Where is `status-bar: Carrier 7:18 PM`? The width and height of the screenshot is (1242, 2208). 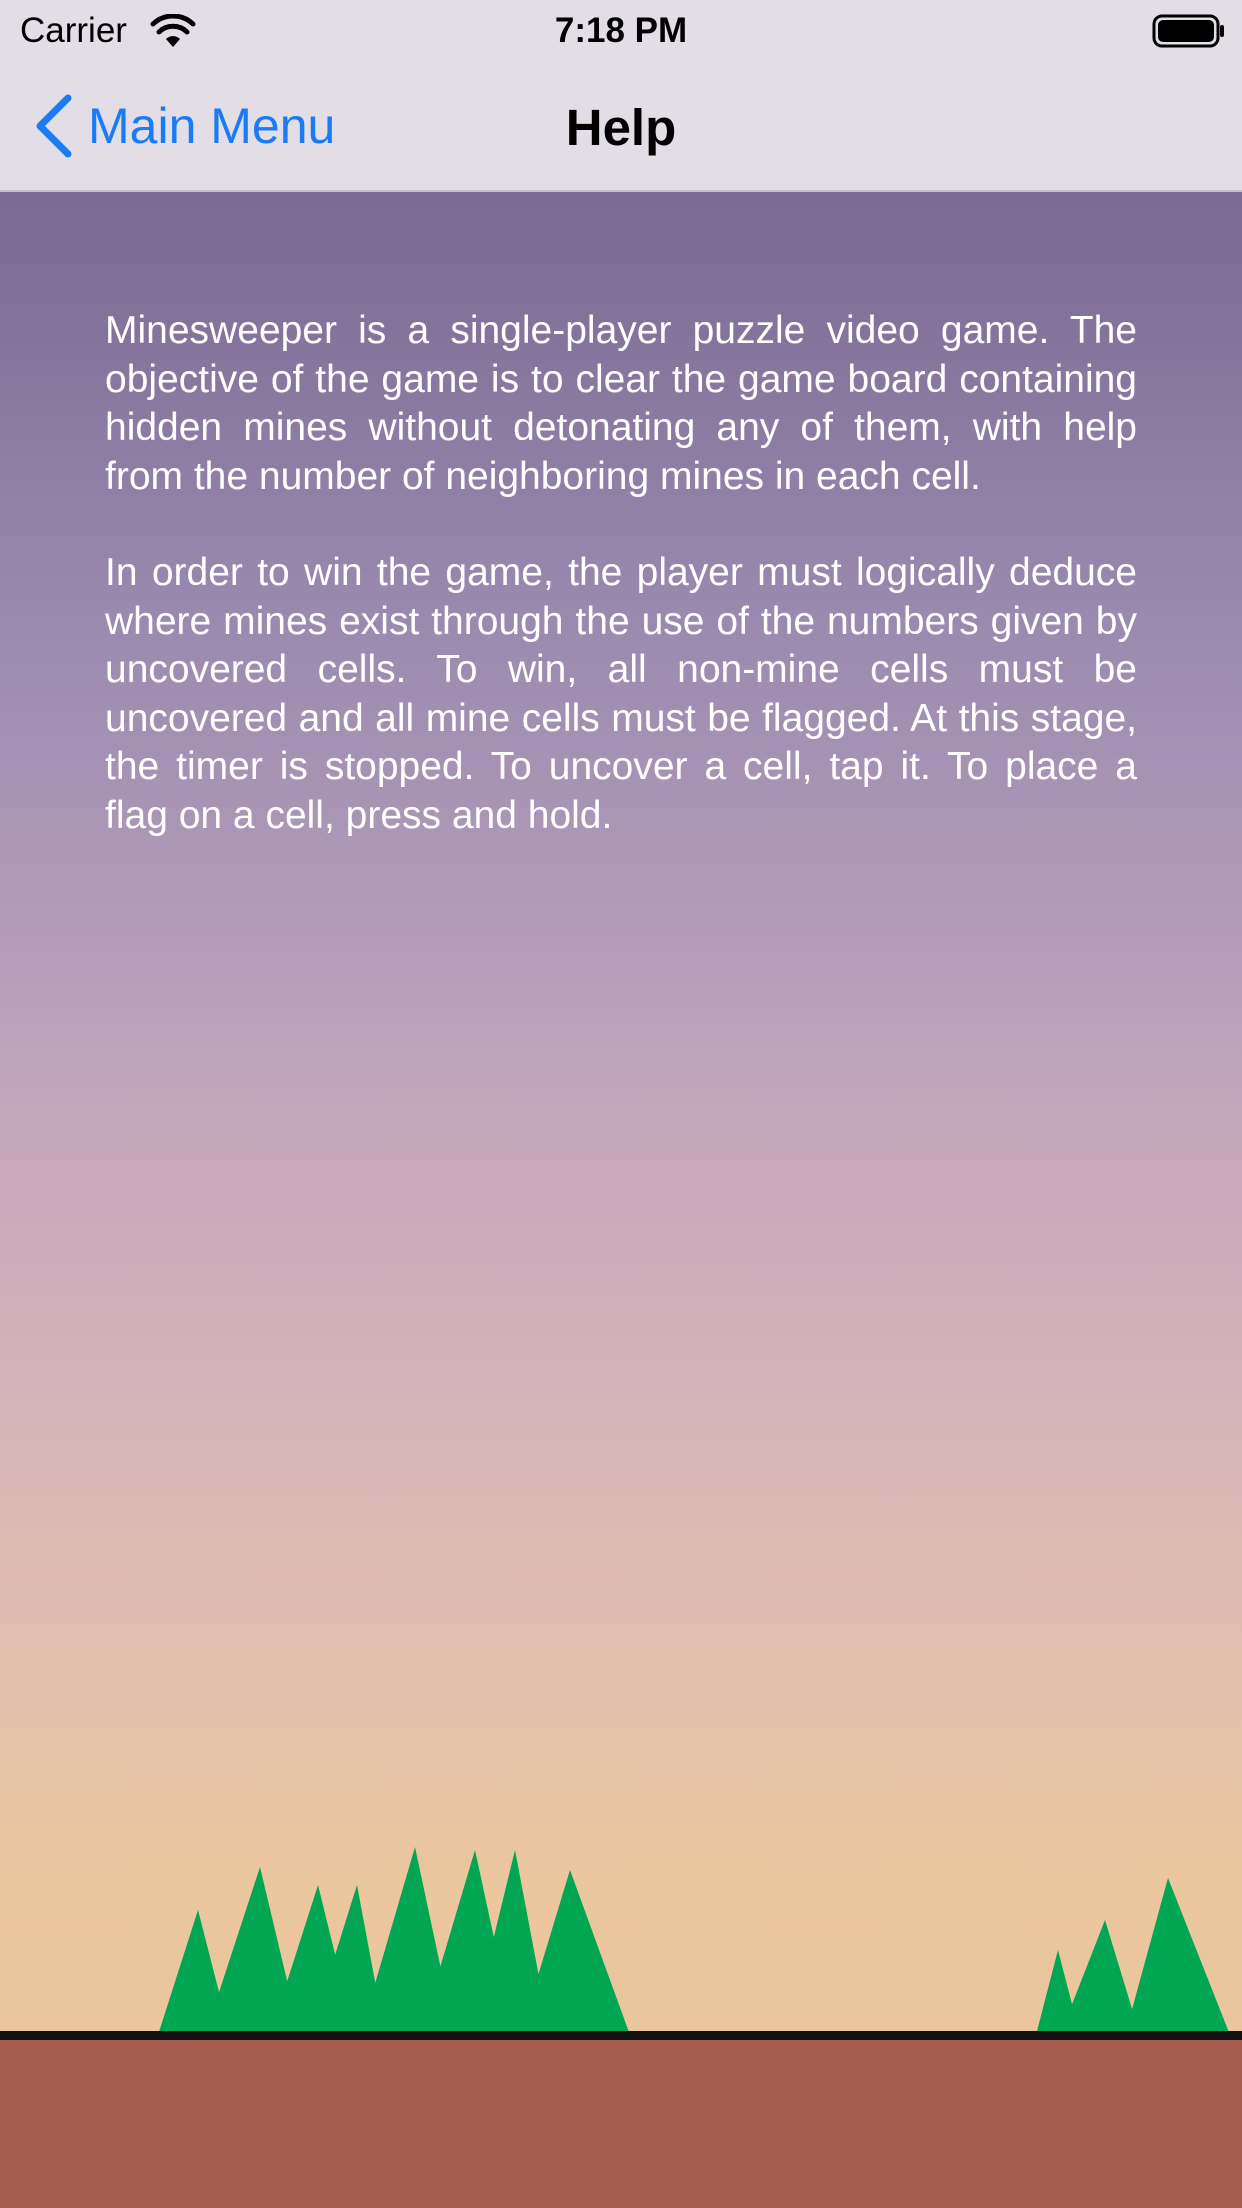 status-bar: Carrier 7:18 PM is located at coordinates (621, 31).